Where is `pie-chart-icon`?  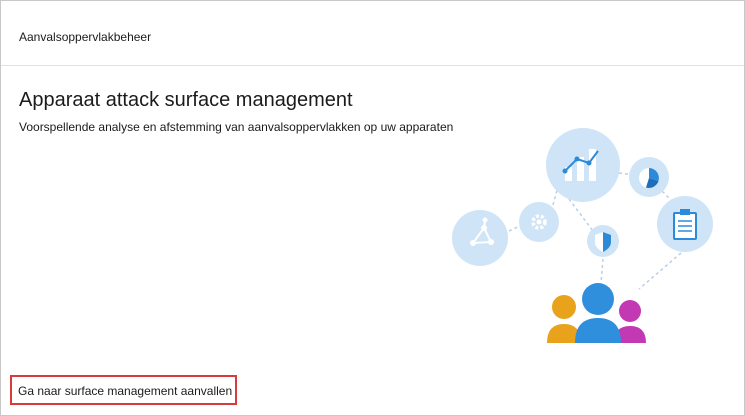 pie-chart-icon is located at coordinates (649, 177).